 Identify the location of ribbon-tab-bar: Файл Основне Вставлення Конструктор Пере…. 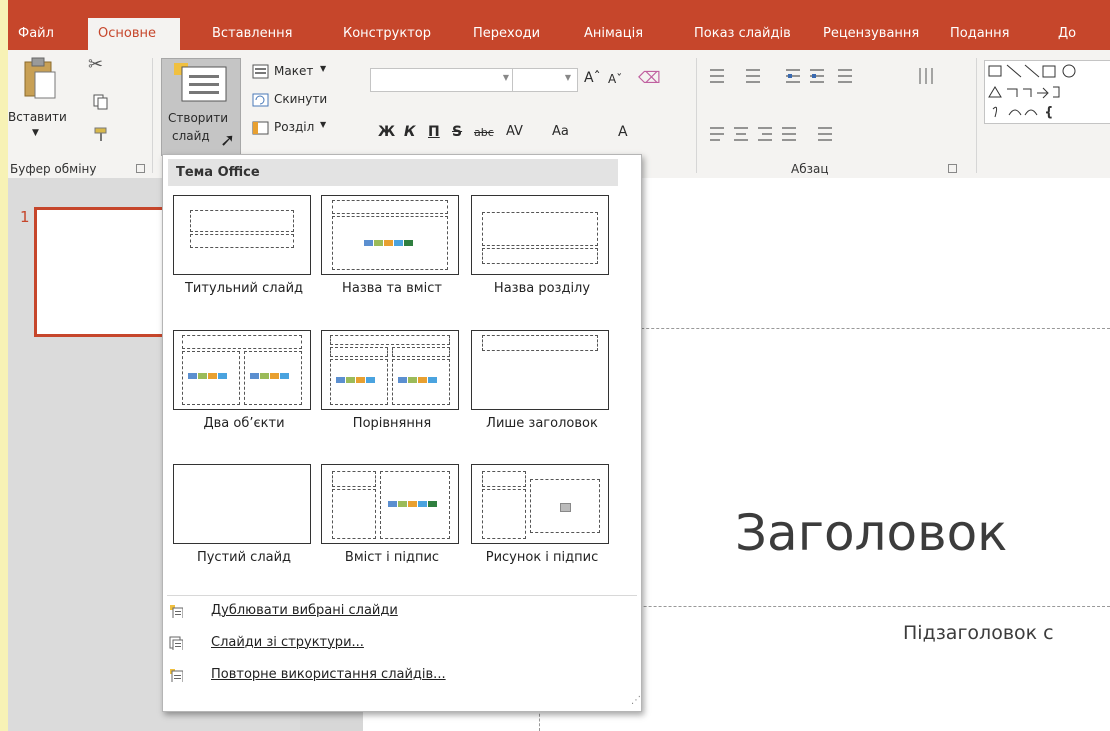
(559, 25).